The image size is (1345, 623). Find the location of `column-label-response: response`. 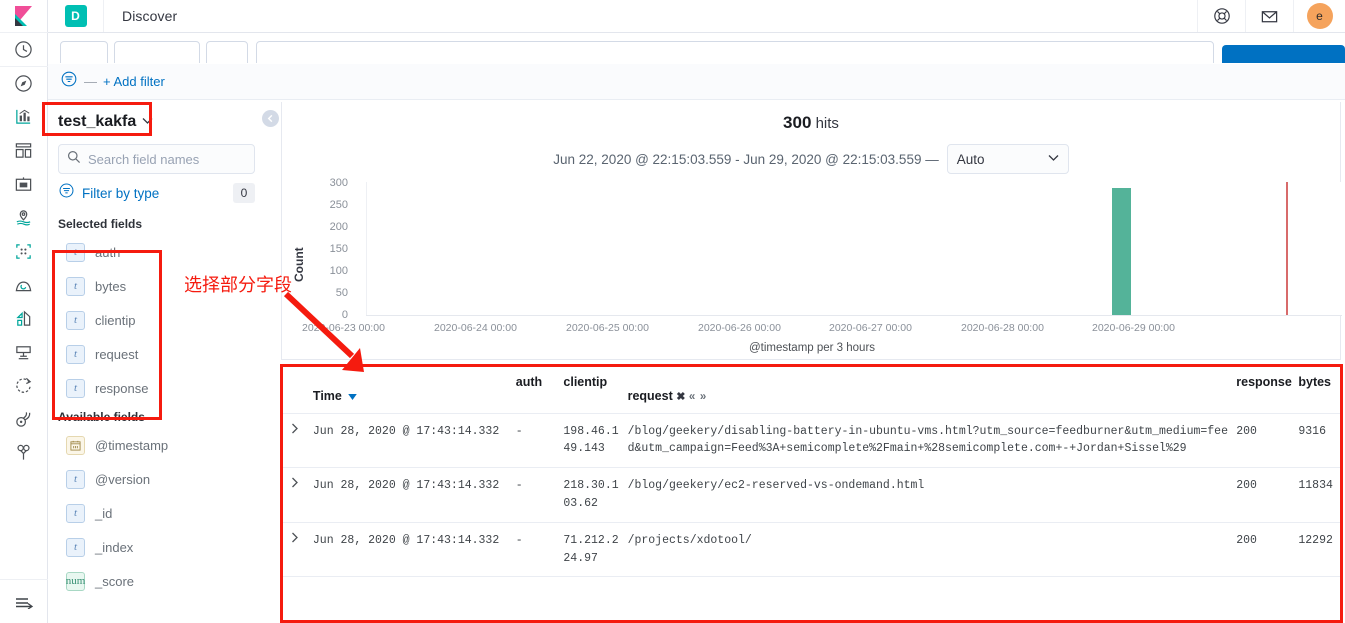

column-label-response: response is located at coordinates (1264, 382).